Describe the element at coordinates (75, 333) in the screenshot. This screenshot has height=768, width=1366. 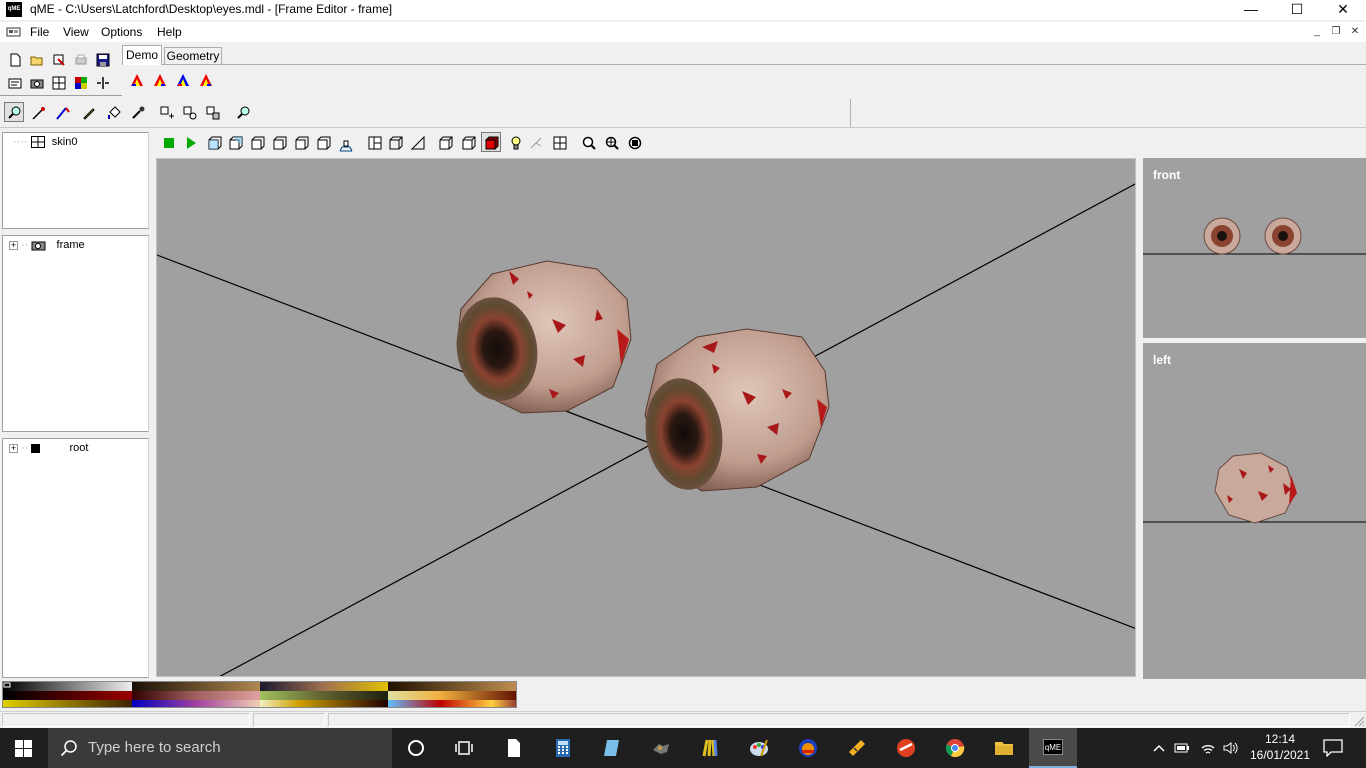
I see `frames-tree-panel: + ·· frame` at that location.